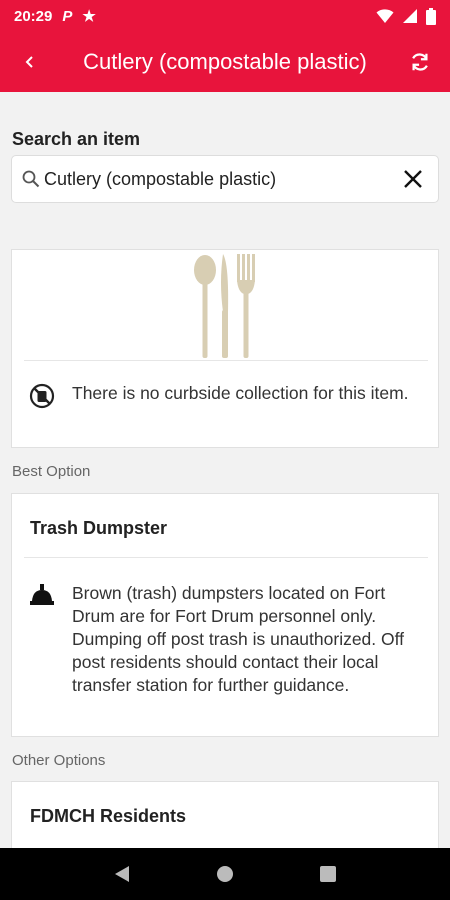 The image size is (450, 900). I want to click on refresh-button, so click(420, 62).